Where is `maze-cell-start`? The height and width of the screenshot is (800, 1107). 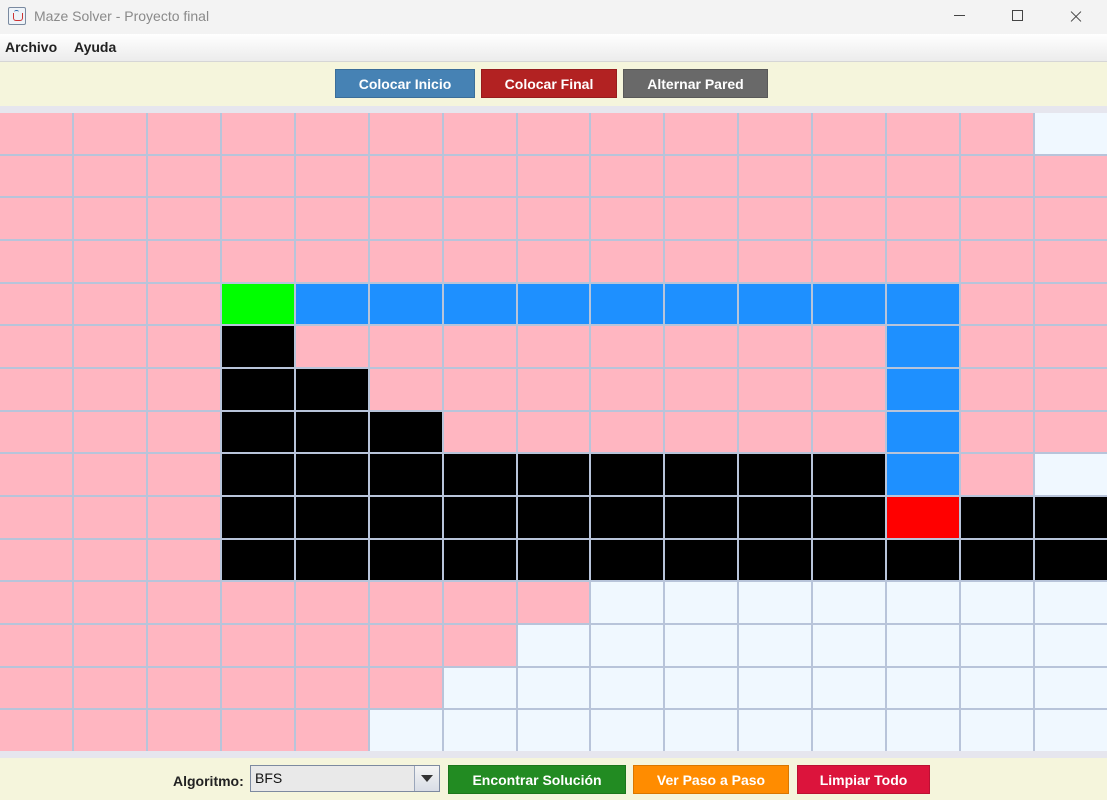
maze-cell-start is located at coordinates (257, 304).